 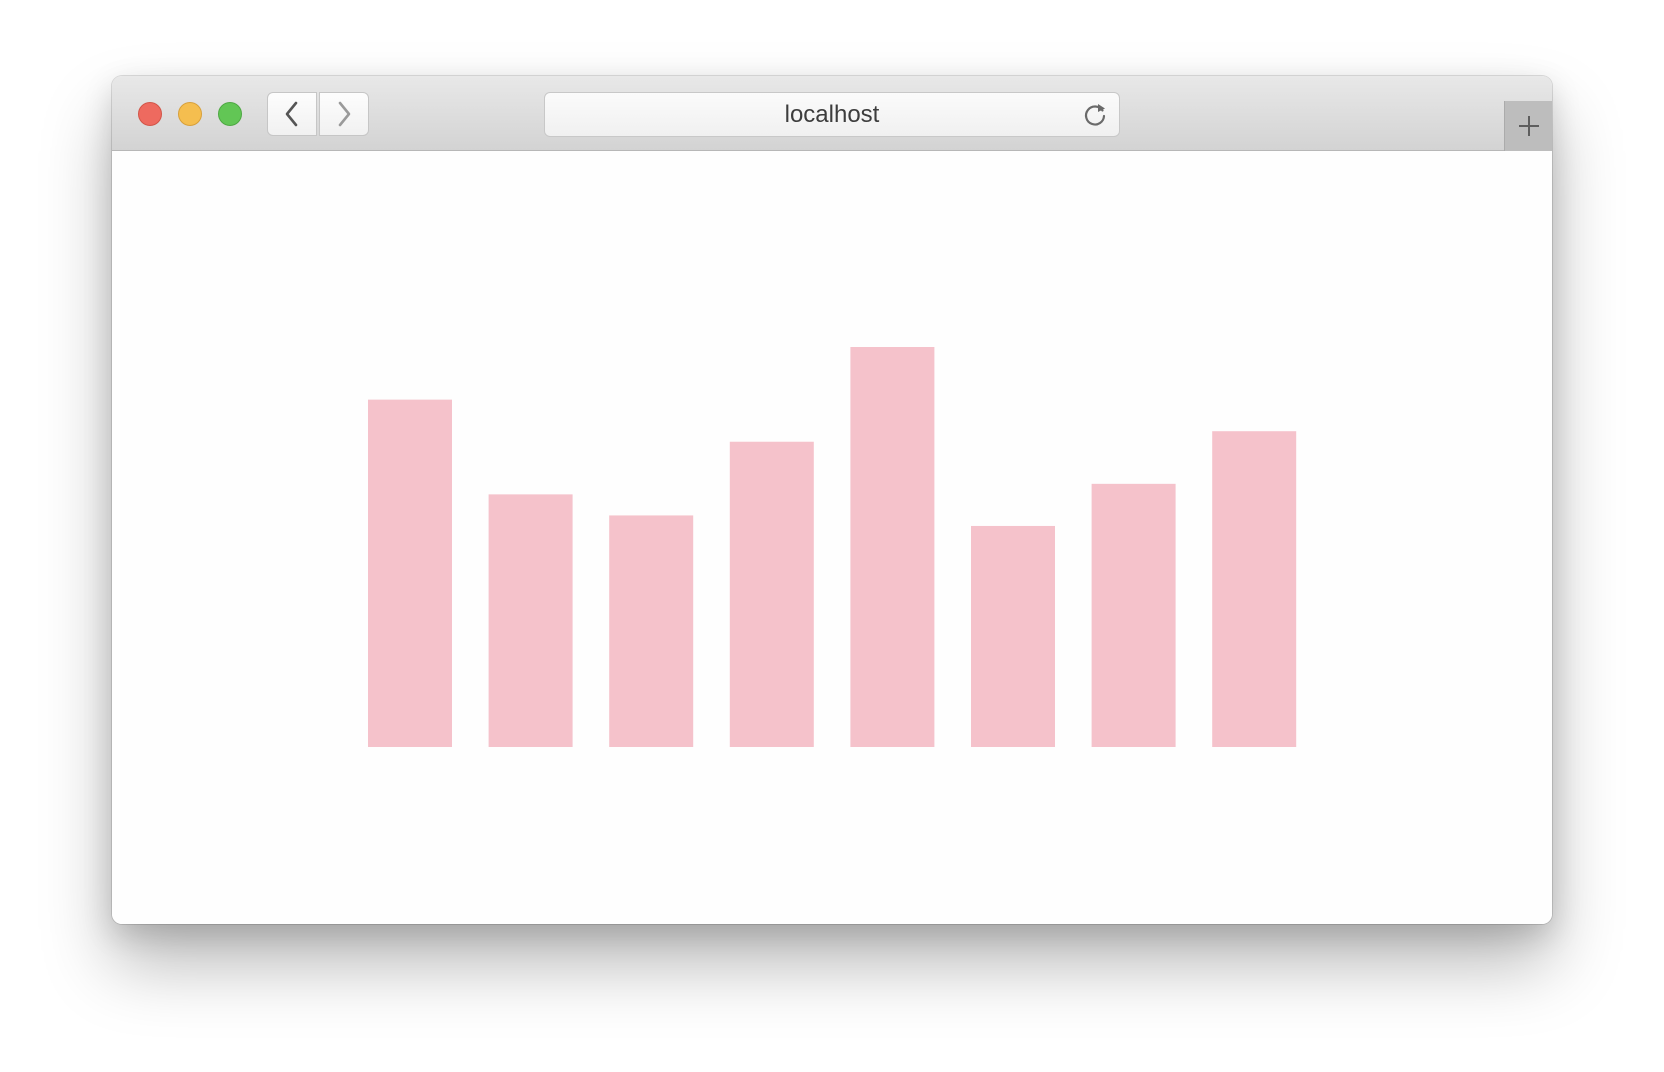 I want to click on address-text: localhost, so click(x=832, y=114).